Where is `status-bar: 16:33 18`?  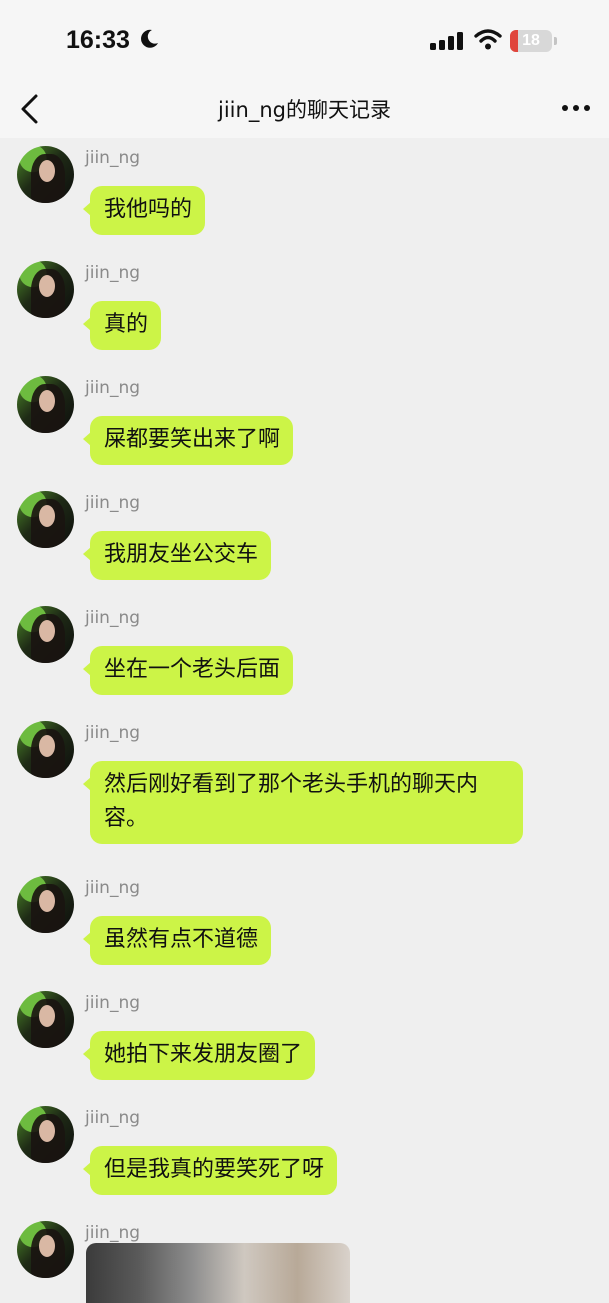 status-bar: 16:33 18 is located at coordinates (304, 40).